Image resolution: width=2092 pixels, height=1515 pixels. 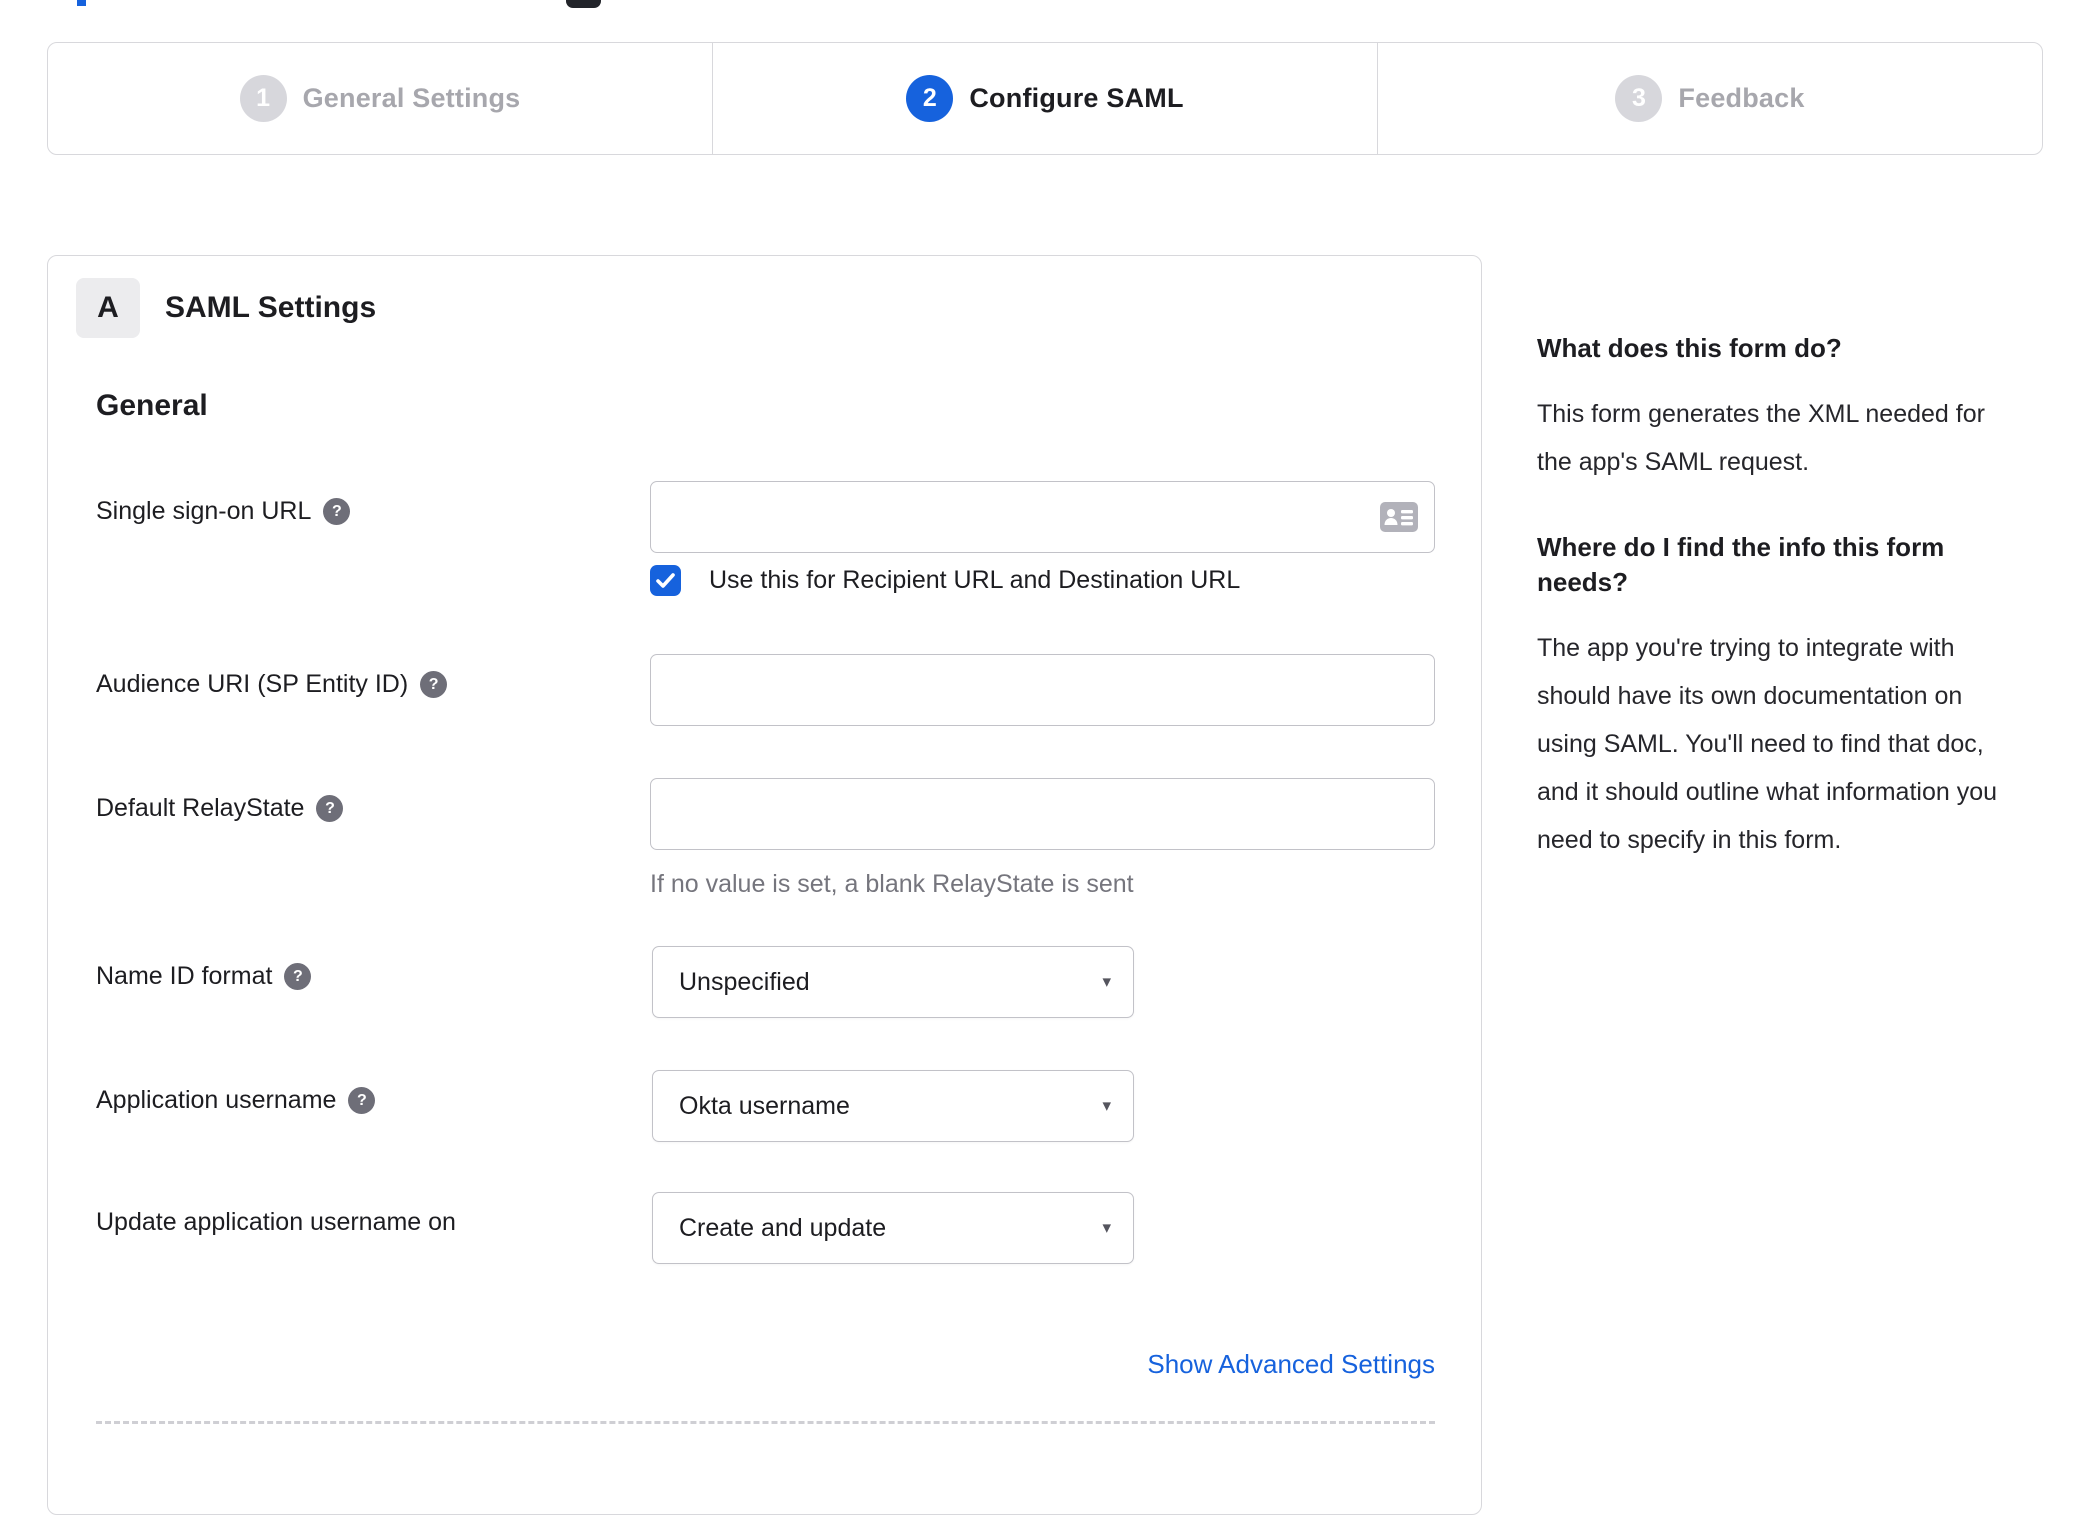 What do you see at coordinates (583, 4) in the screenshot?
I see `cropped-dark-icon-fragment` at bounding box center [583, 4].